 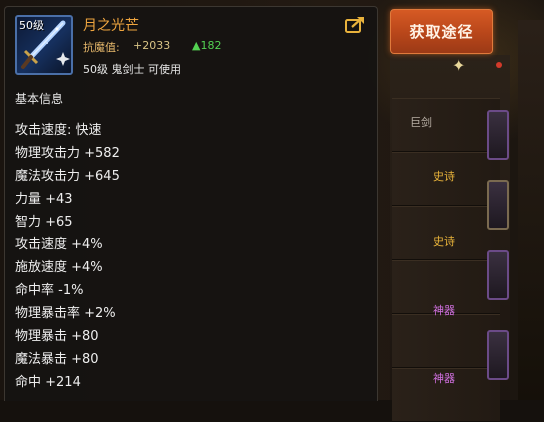 What do you see at coordinates (57, 359) in the screenshot?
I see `stat-magic-crit: 魔法暴击 +80` at bounding box center [57, 359].